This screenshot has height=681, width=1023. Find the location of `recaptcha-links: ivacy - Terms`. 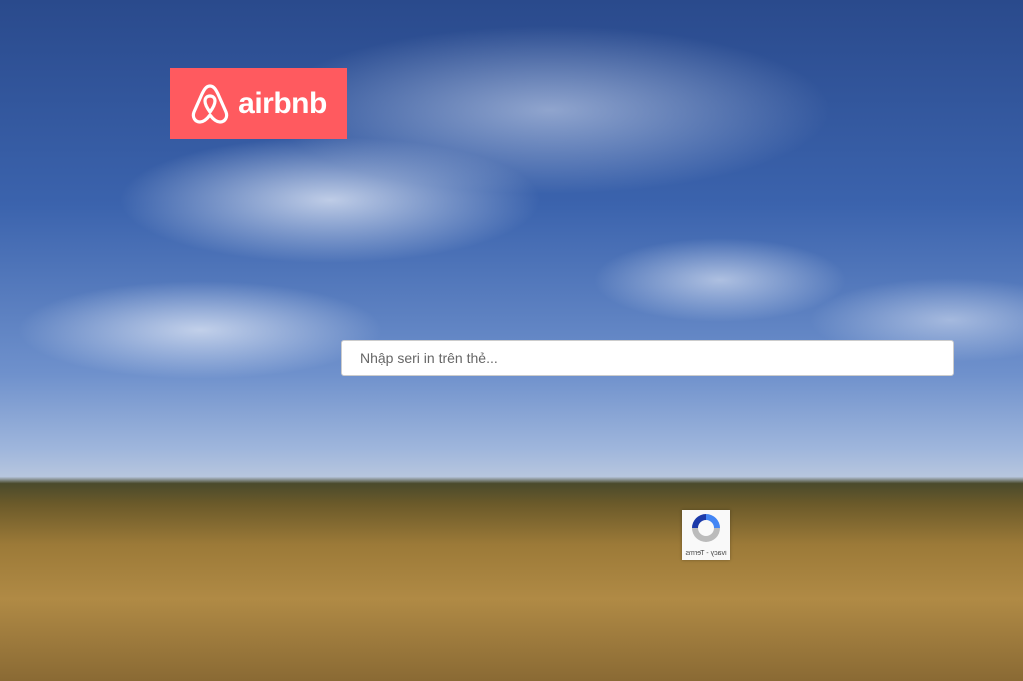

recaptcha-links: ivacy - Terms is located at coordinates (706, 553).